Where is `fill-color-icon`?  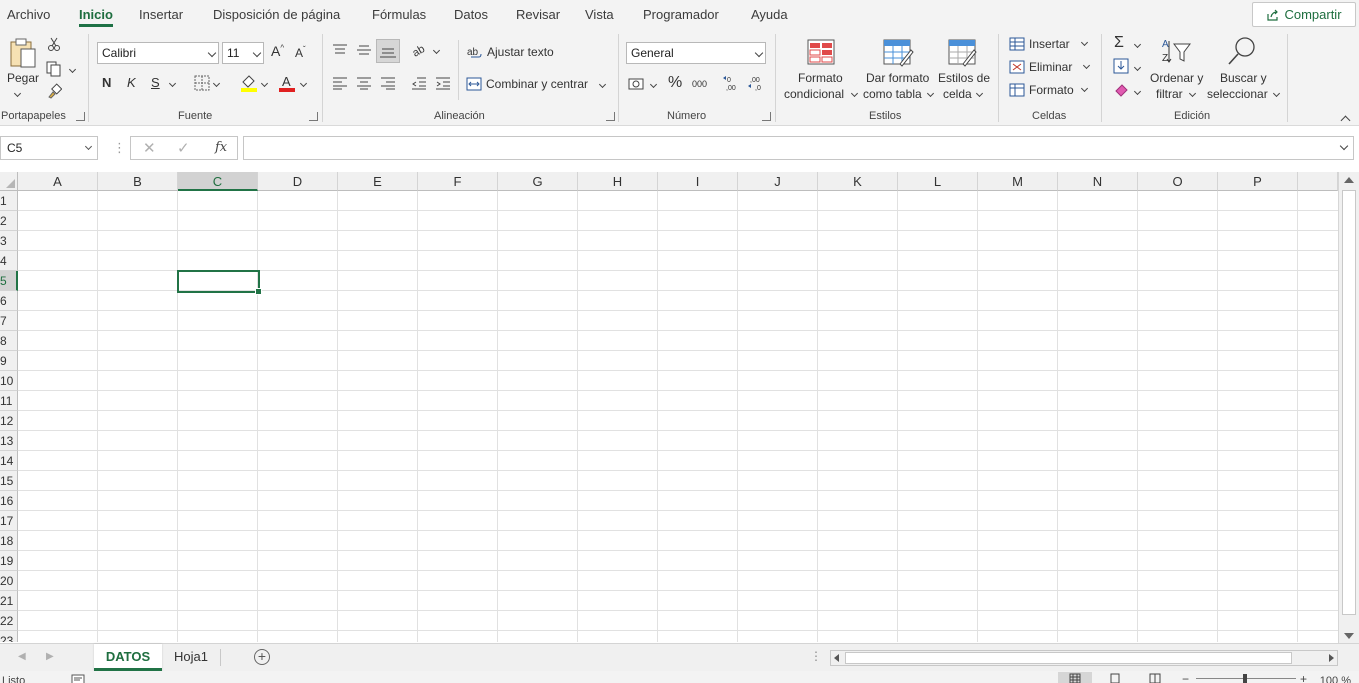 fill-color-icon is located at coordinates (249, 83).